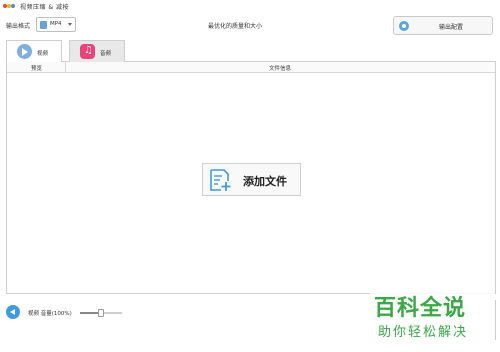 The image size is (500, 352). Describe the element at coordinates (50, 314) in the screenshot. I see `volume-label: 视频 音量(100%)` at that location.